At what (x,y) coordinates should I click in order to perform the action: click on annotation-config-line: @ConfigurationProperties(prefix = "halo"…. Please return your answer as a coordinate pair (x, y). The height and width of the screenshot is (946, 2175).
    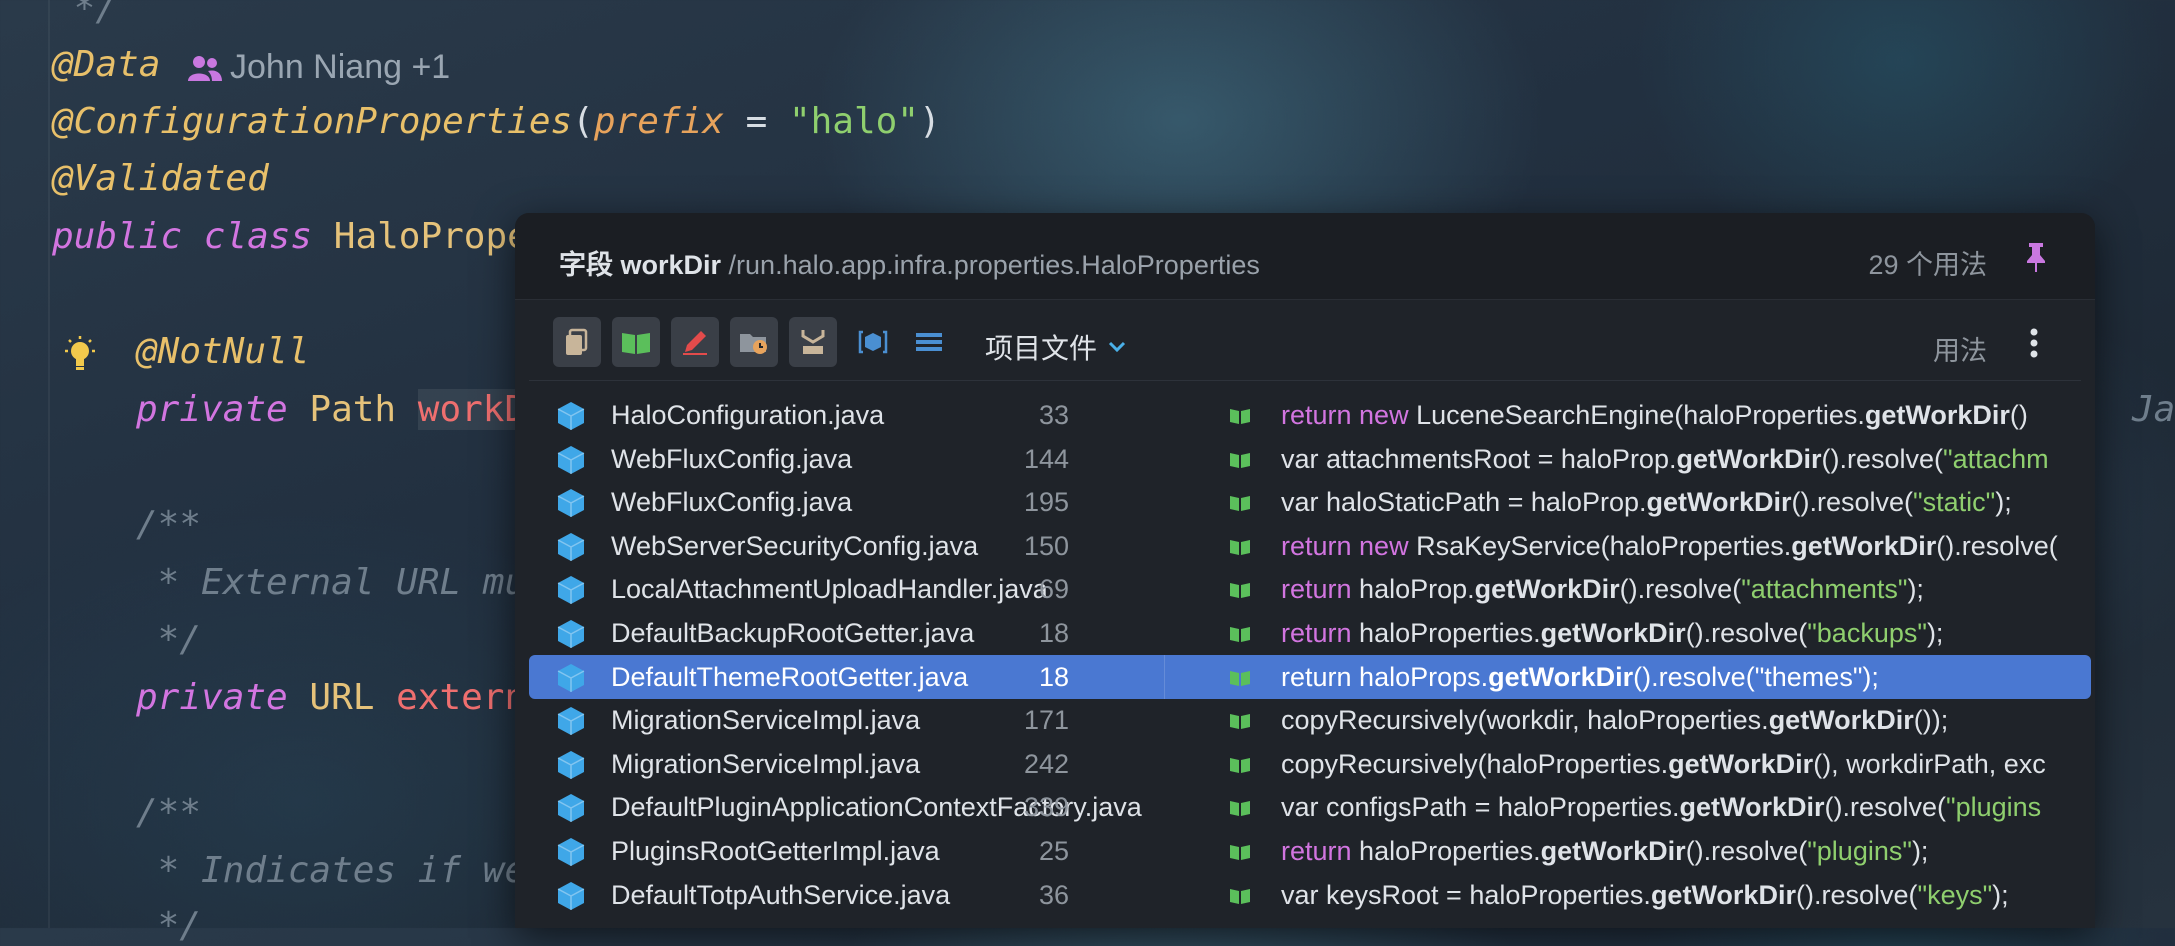
    Looking at the image, I should click on (496, 121).